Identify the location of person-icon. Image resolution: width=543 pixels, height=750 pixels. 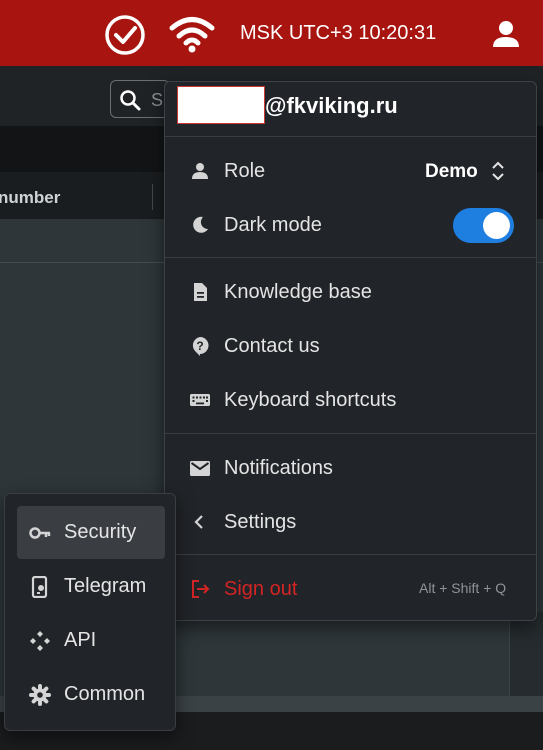
(200, 171).